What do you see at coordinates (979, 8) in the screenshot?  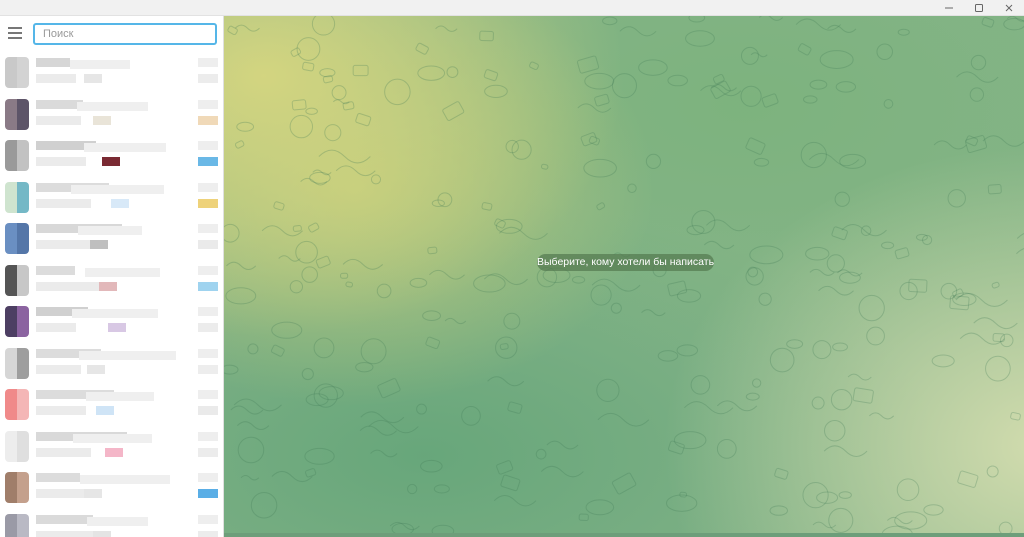 I see `maximize-icon` at bounding box center [979, 8].